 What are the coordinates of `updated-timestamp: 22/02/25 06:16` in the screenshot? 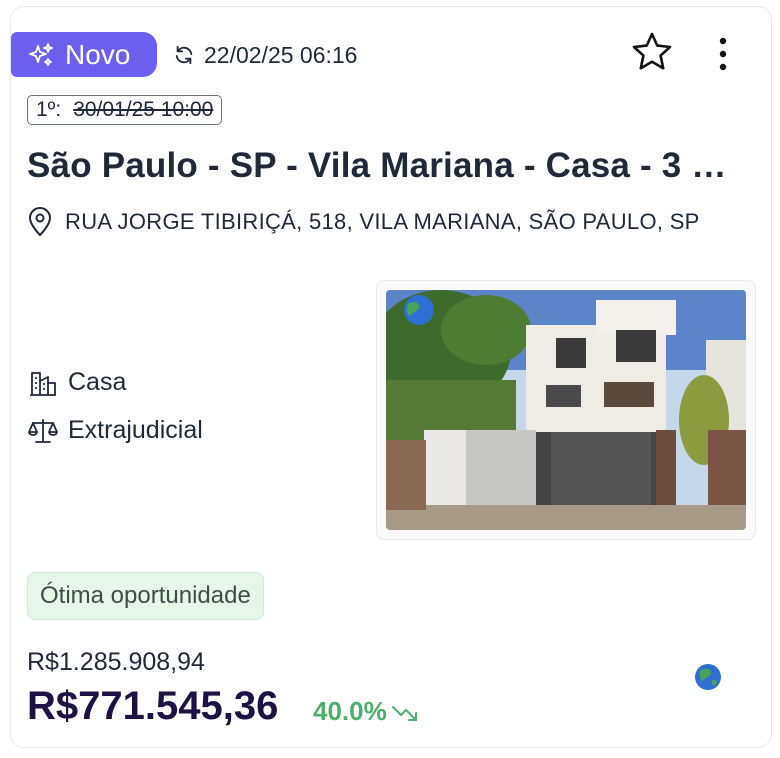 It's located at (265, 55).